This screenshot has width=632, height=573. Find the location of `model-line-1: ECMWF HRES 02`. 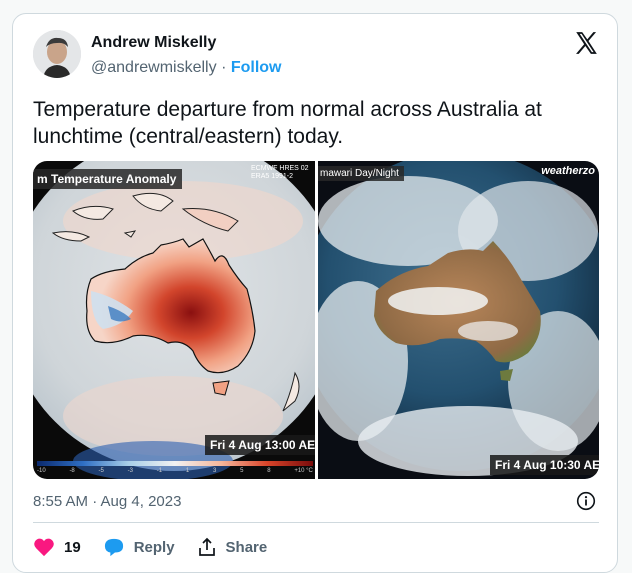

model-line-1: ECMWF HRES 02 is located at coordinates (280, 168).